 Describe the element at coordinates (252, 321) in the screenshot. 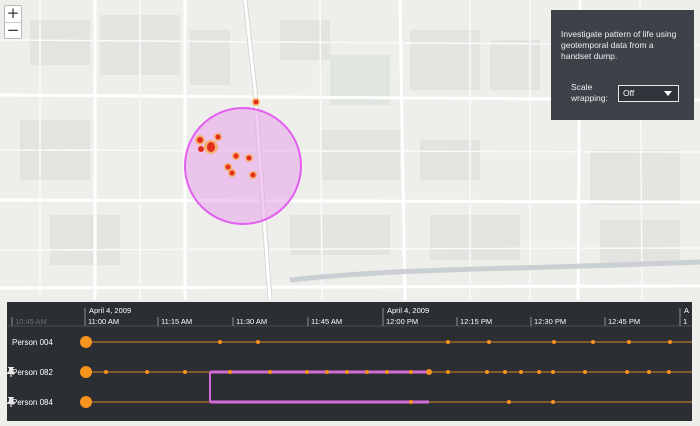

I see `tick-label-1130: 11:30 AM` at that location.